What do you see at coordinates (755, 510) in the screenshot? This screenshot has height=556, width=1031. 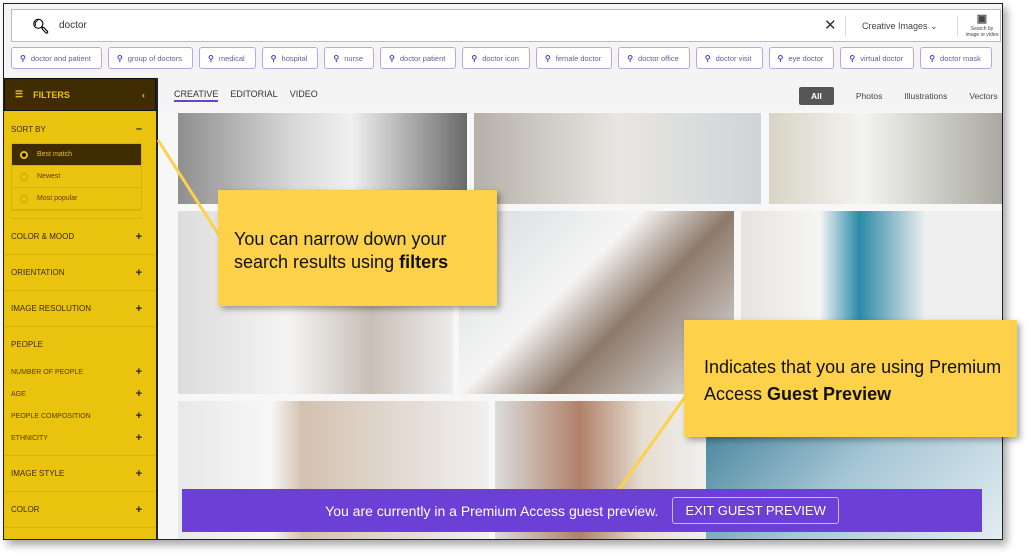 I see `exit-guest-preview-button: EXIT GUEST PREVIEW` at bounding box center [755, 510].